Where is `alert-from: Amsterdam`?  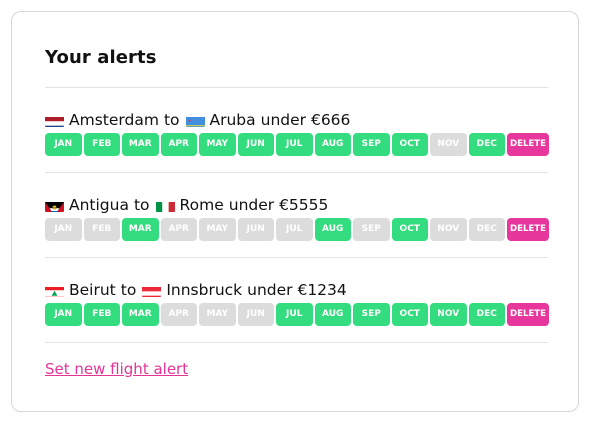 alert-from: Amsterdam is located at coordinates (114, 120).